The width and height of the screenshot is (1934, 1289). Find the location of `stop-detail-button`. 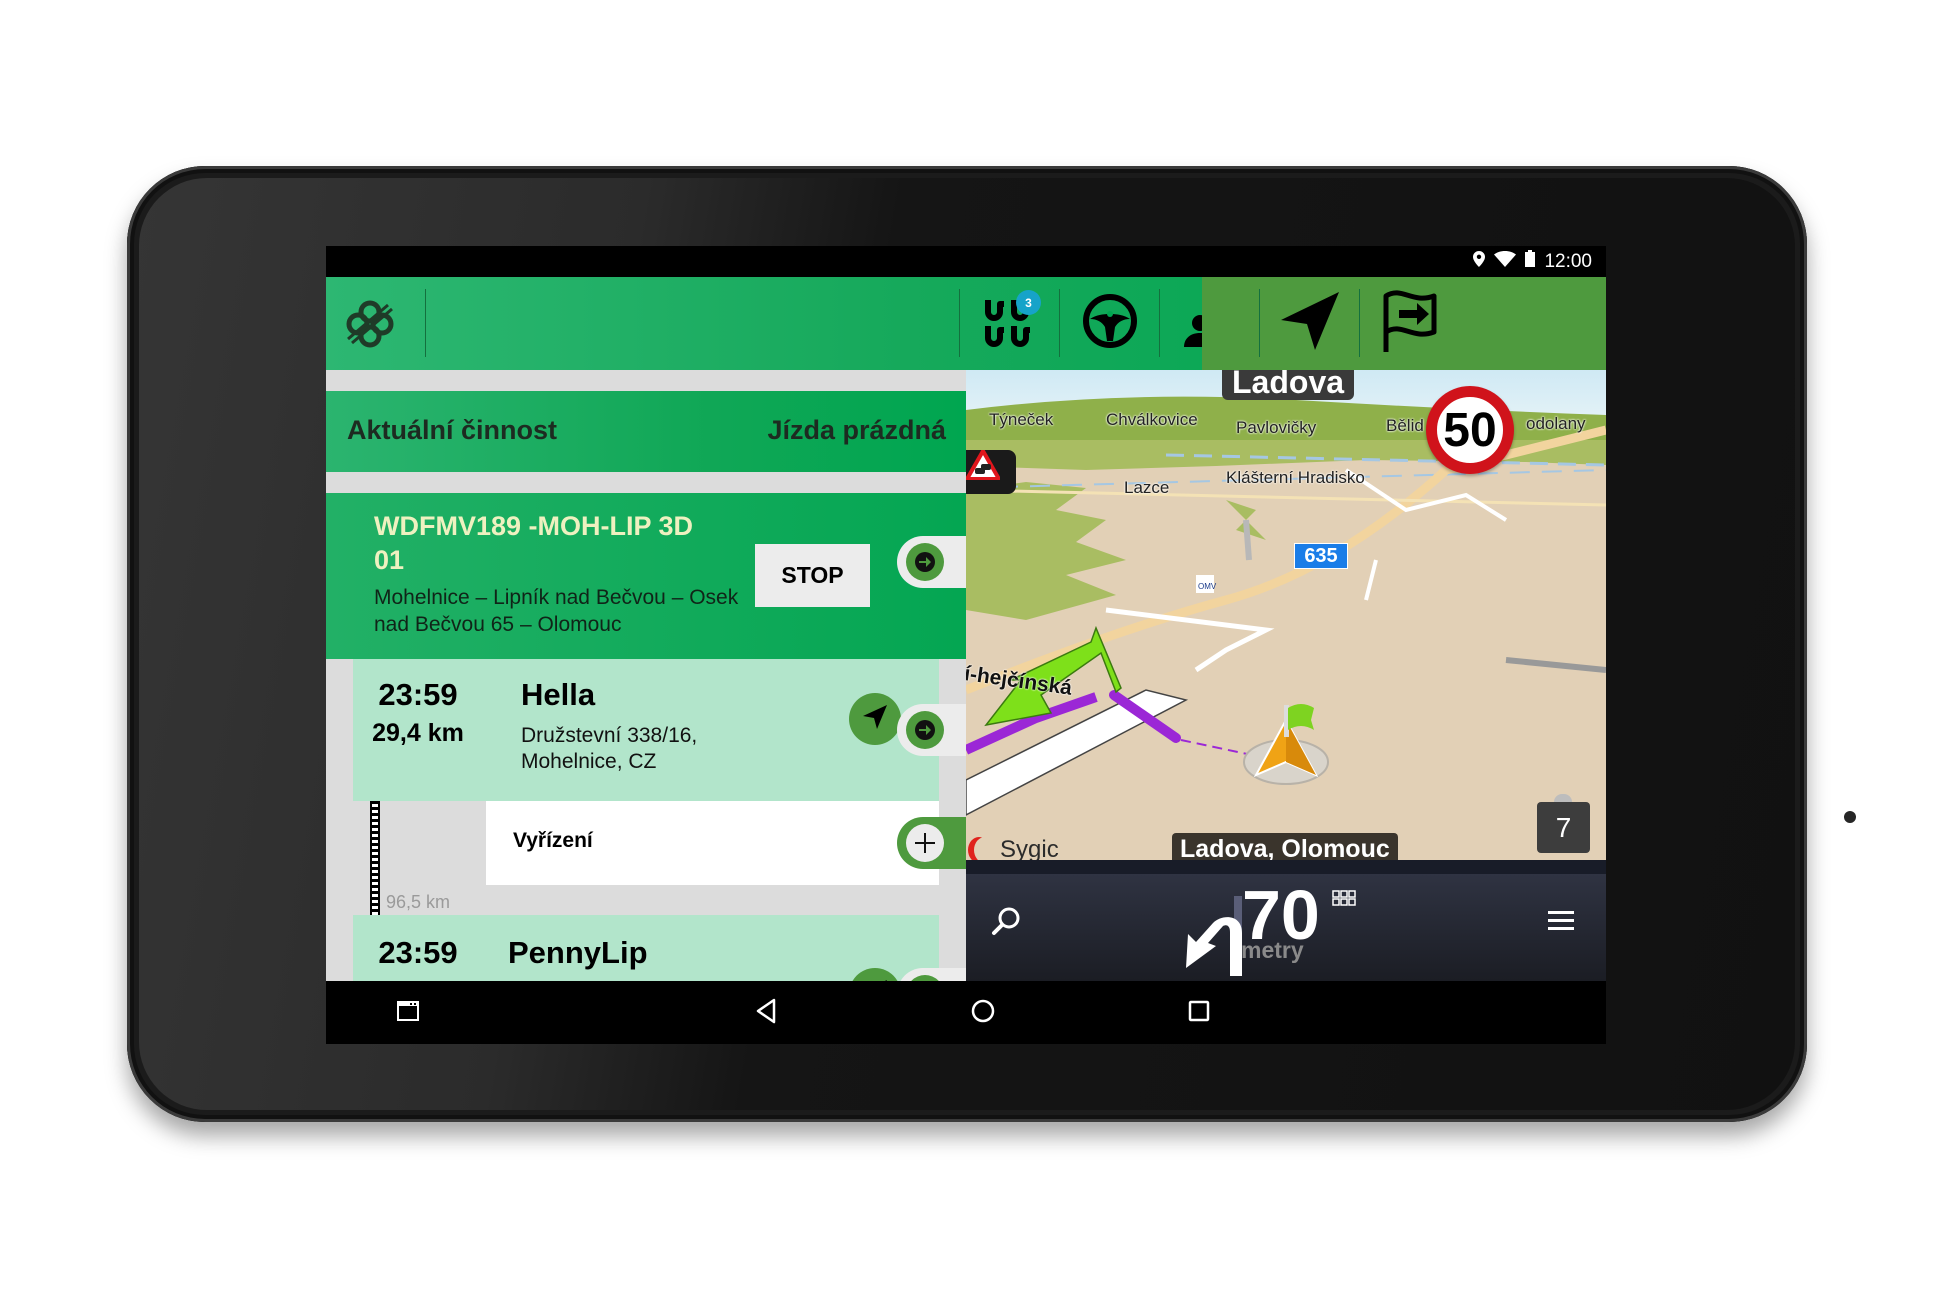

stop-detail-button is located at coordinates (931, 730).